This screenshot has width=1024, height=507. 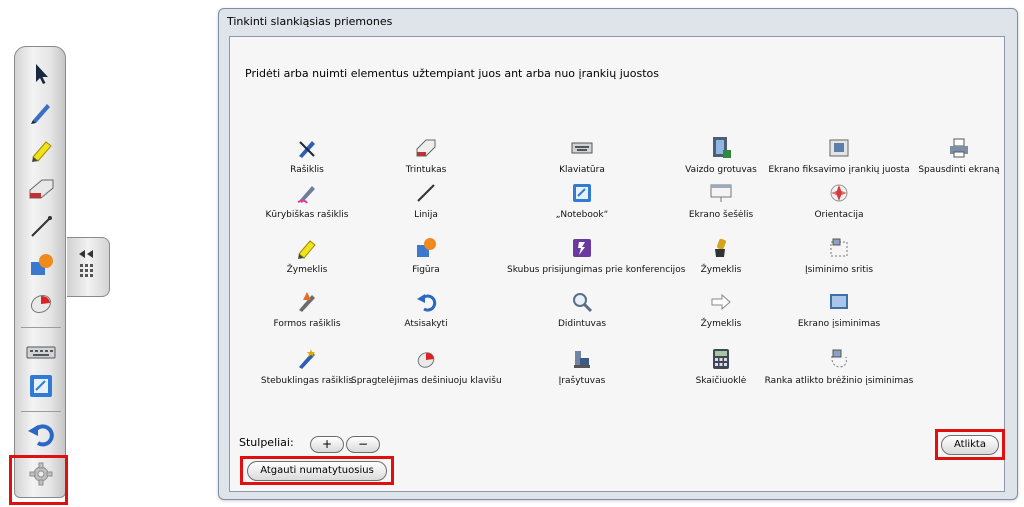 I want to click on tool-eraser: Trintukas, so click(x=426, y=155).